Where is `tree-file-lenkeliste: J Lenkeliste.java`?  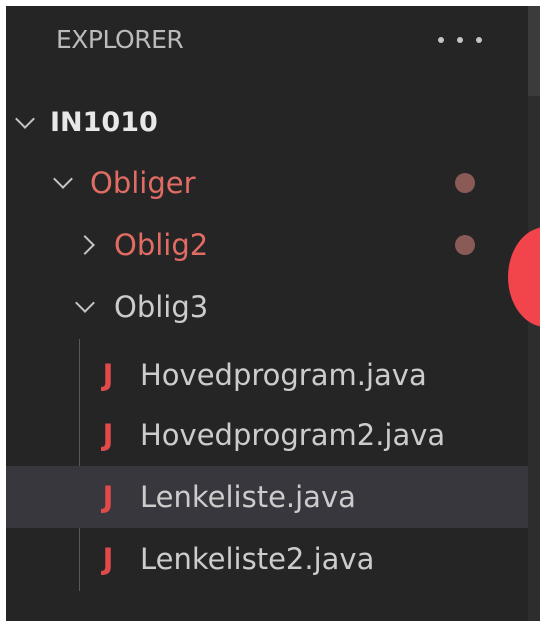 tree-file-lenkeliste: J Lenkeliste.java is located at coordinates (267, 497).